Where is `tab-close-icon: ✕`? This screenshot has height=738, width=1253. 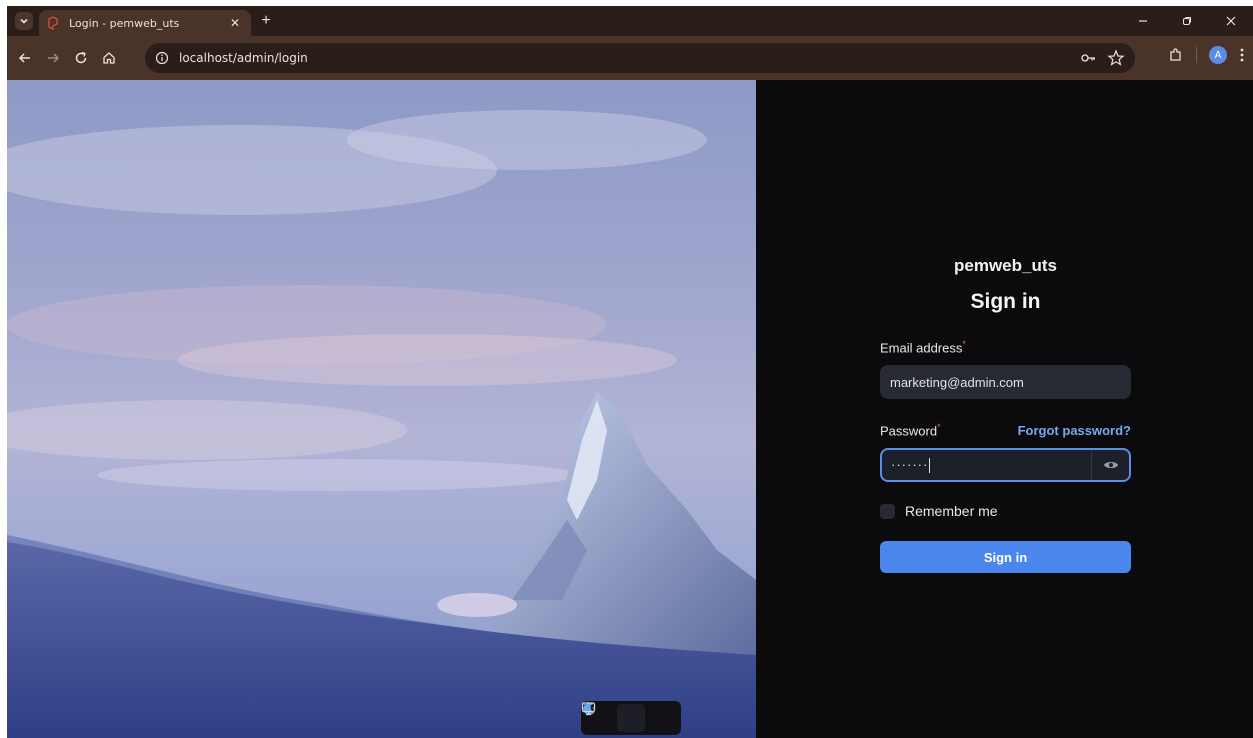 tab-close-icon: ✕ is located at coordinates (235, 23).